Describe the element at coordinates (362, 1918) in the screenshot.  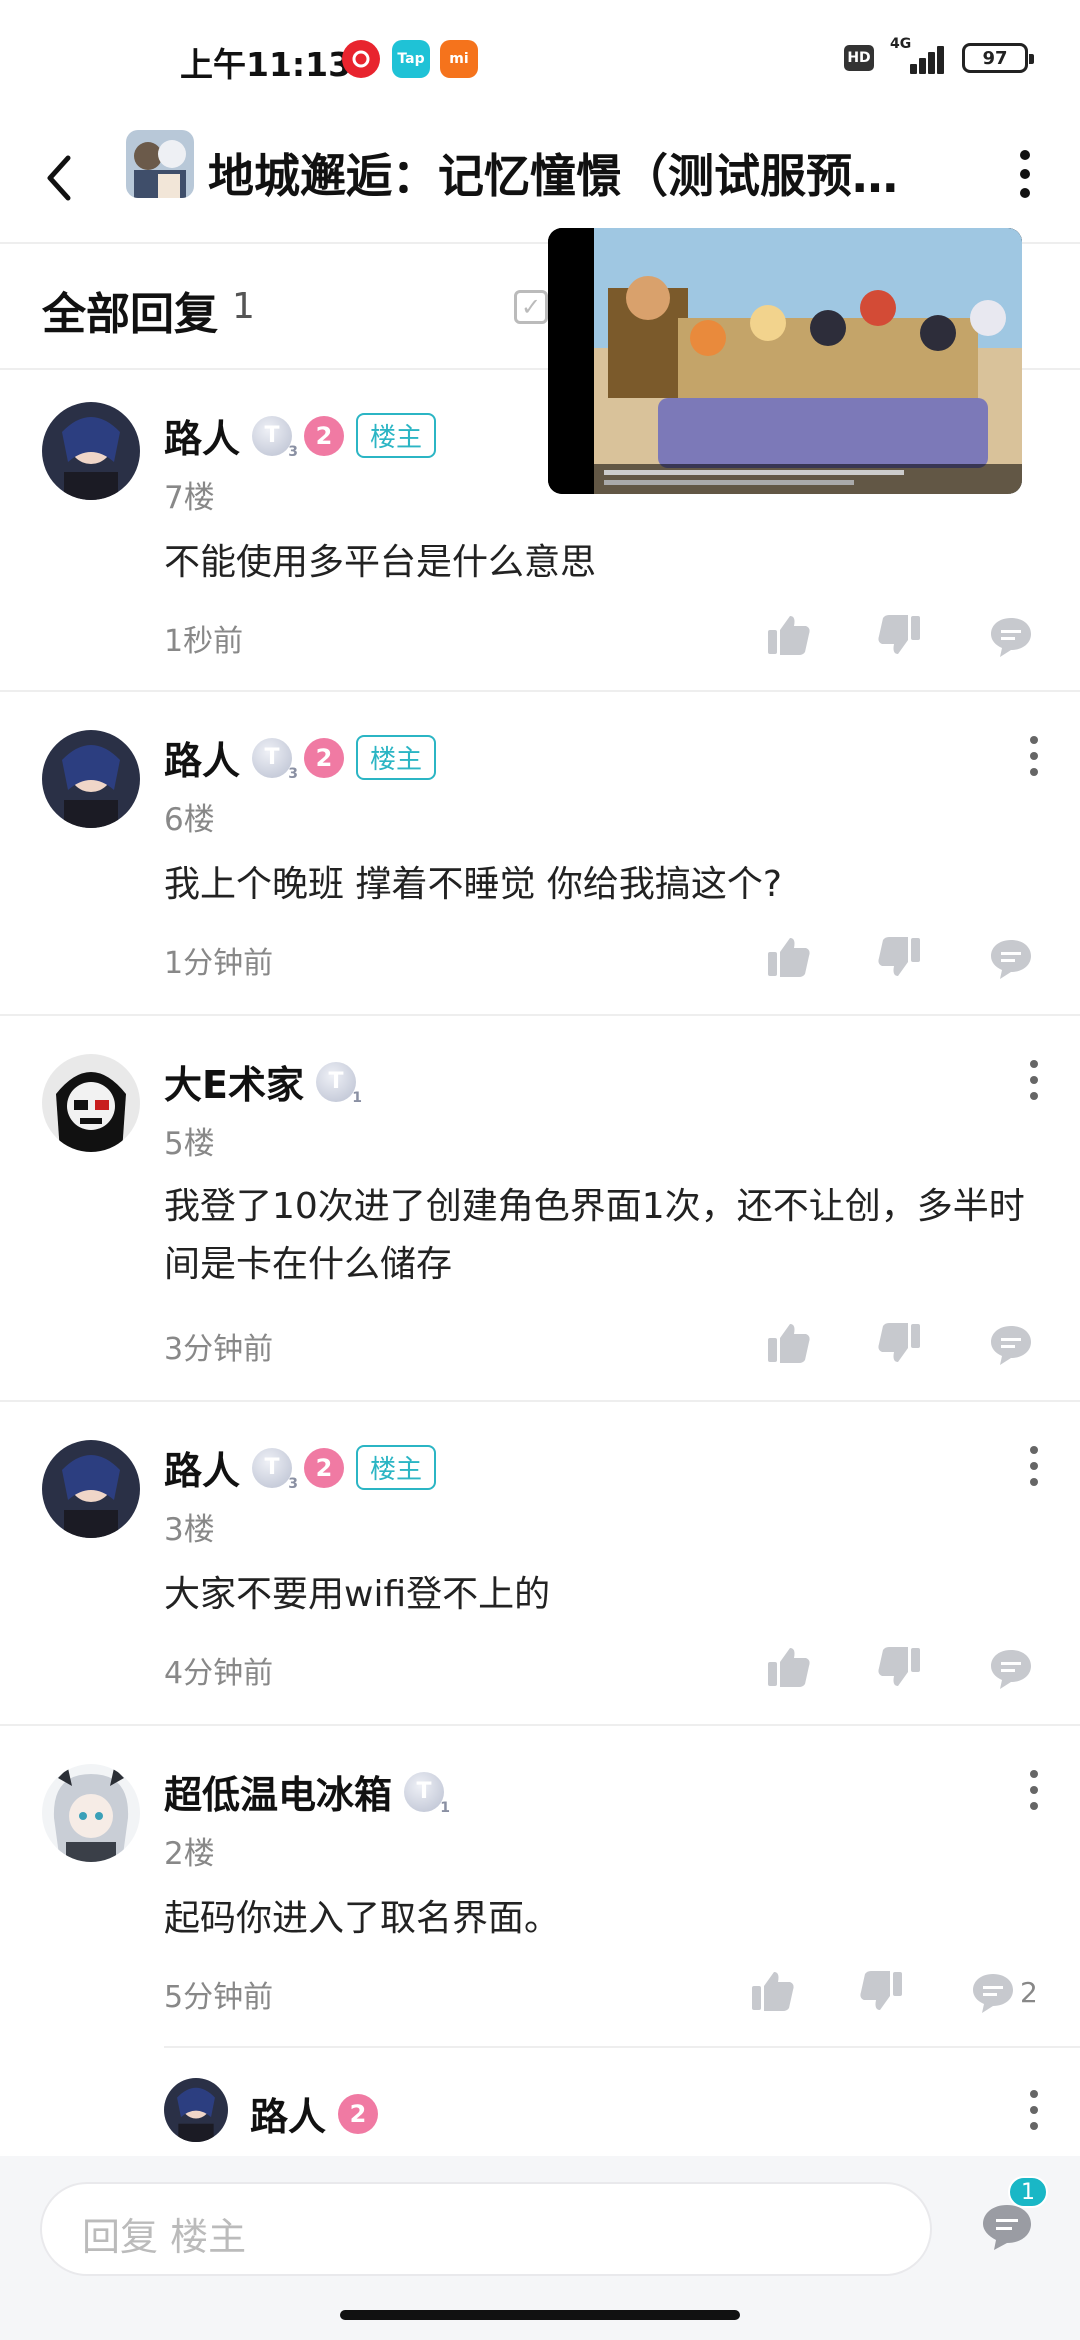
I see `comment-text: 起码你进入了取名界面。` at that location.